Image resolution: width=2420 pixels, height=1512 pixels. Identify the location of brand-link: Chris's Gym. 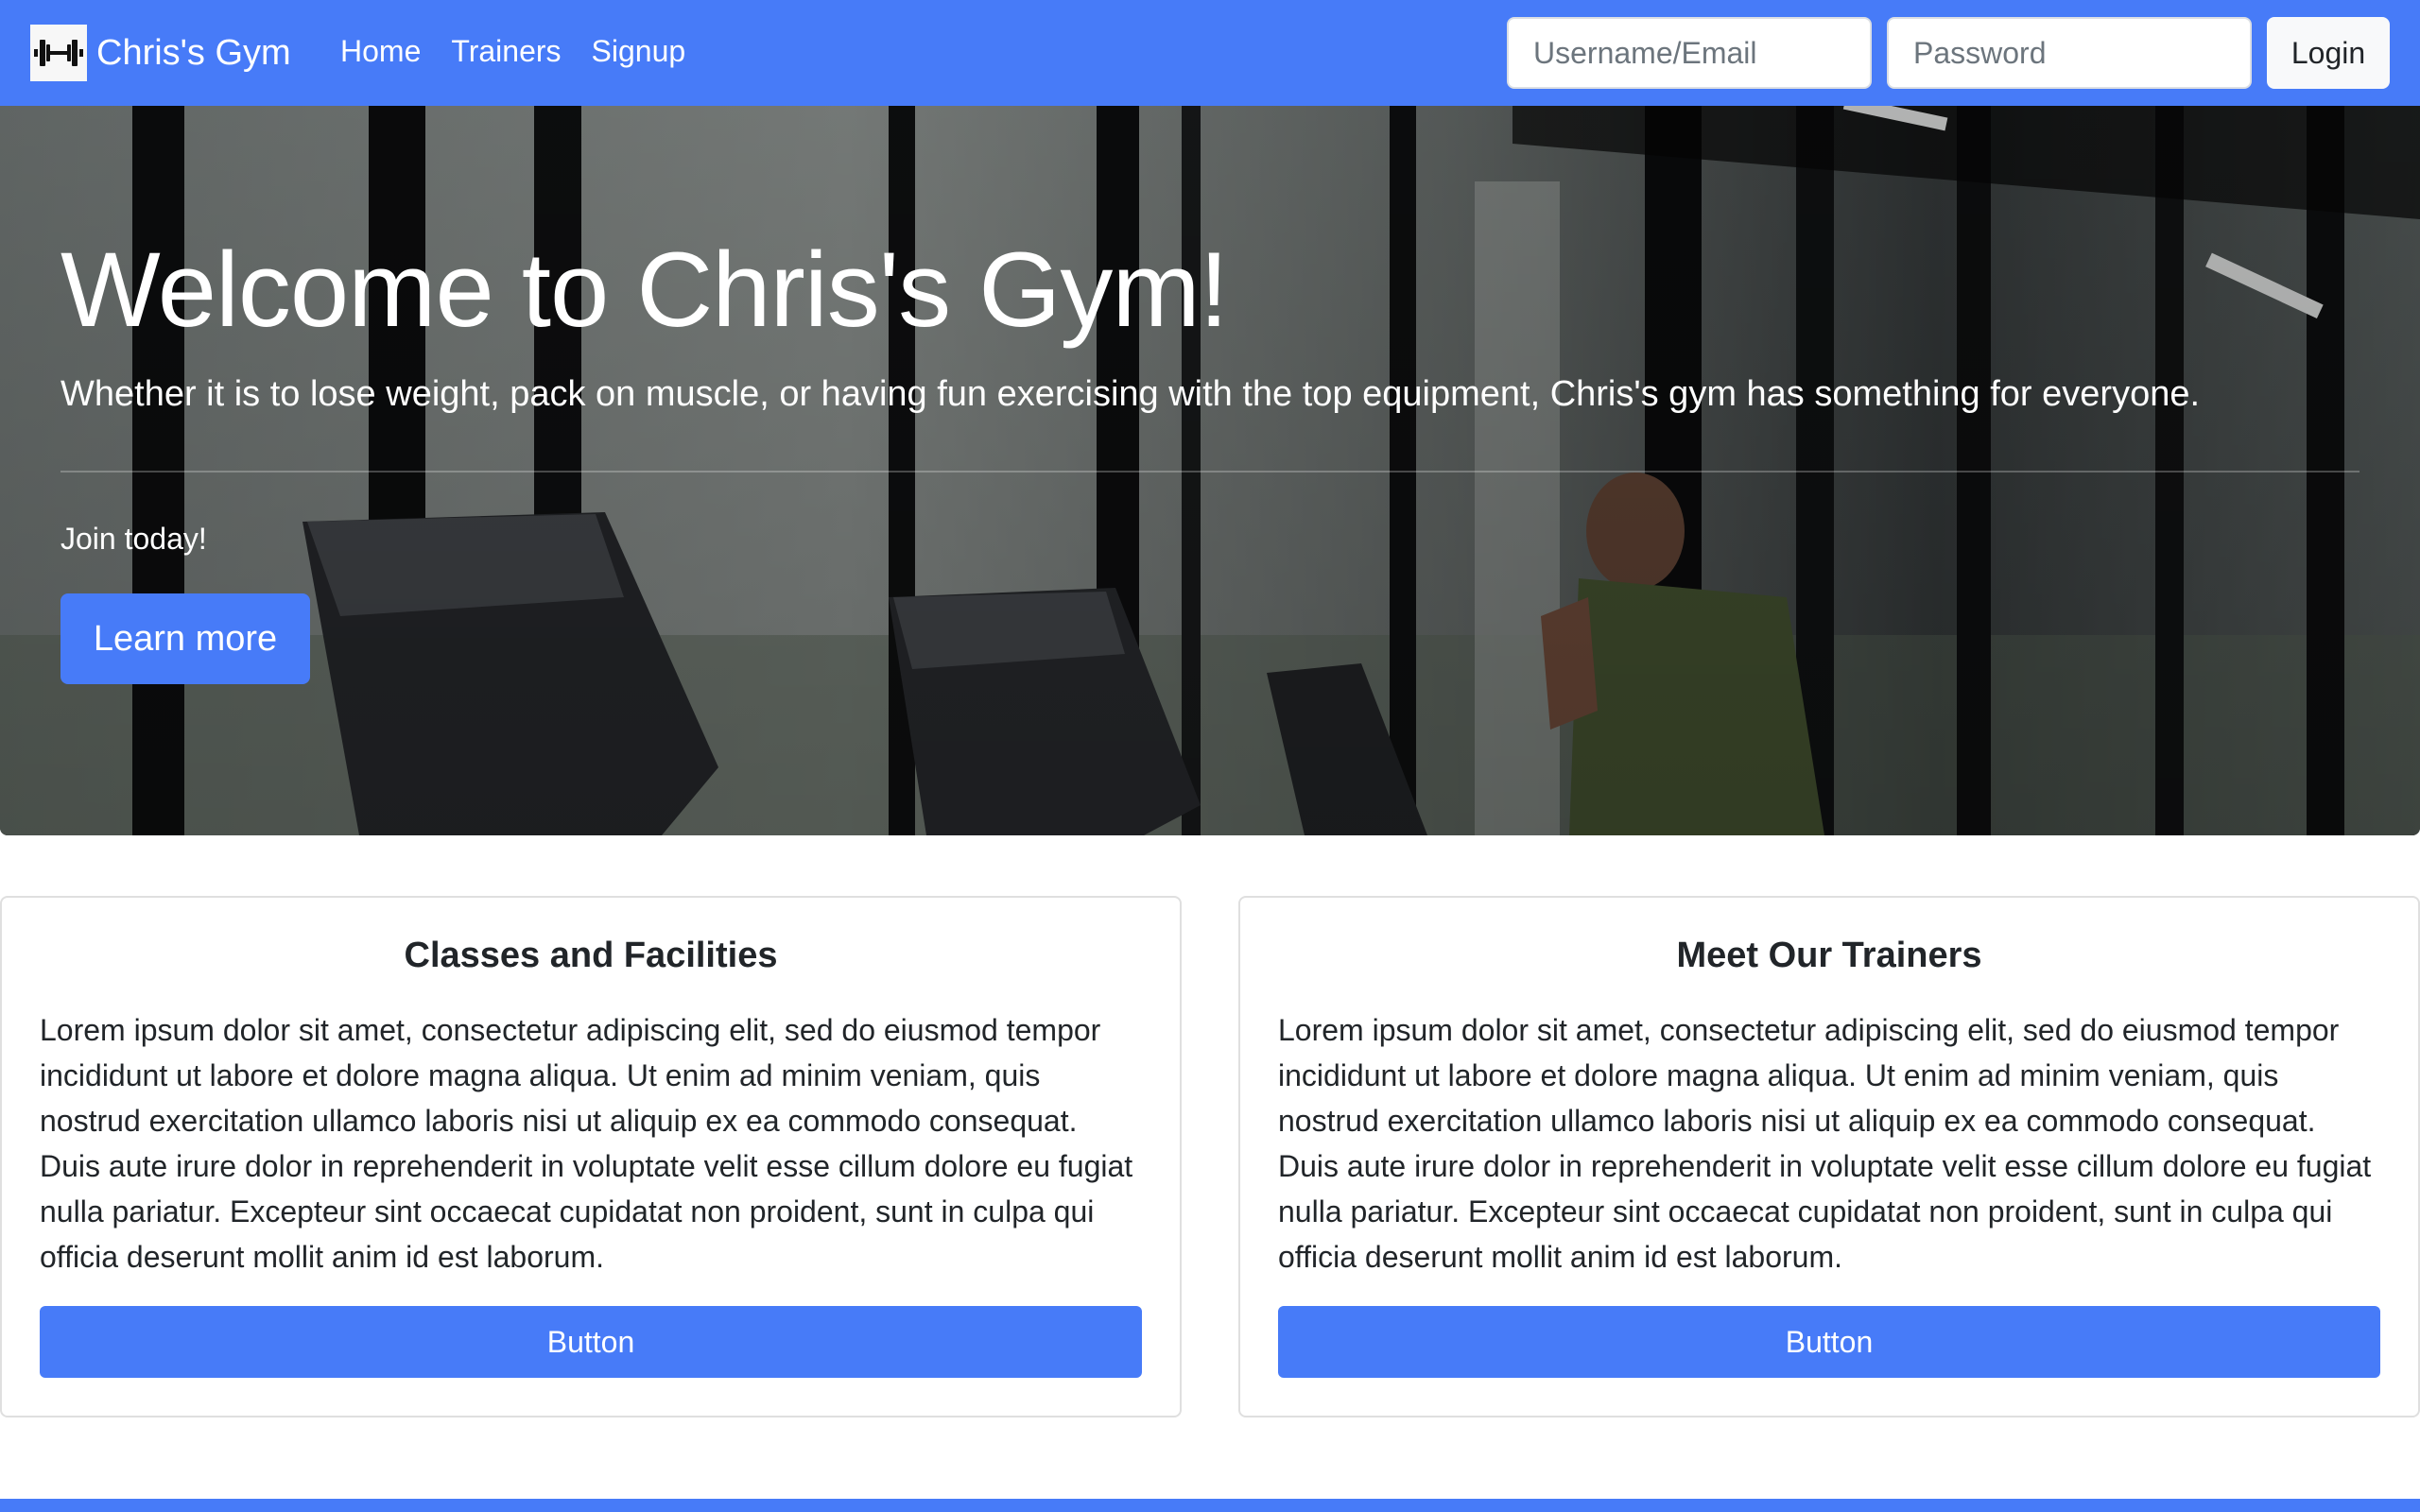
(161, 53).